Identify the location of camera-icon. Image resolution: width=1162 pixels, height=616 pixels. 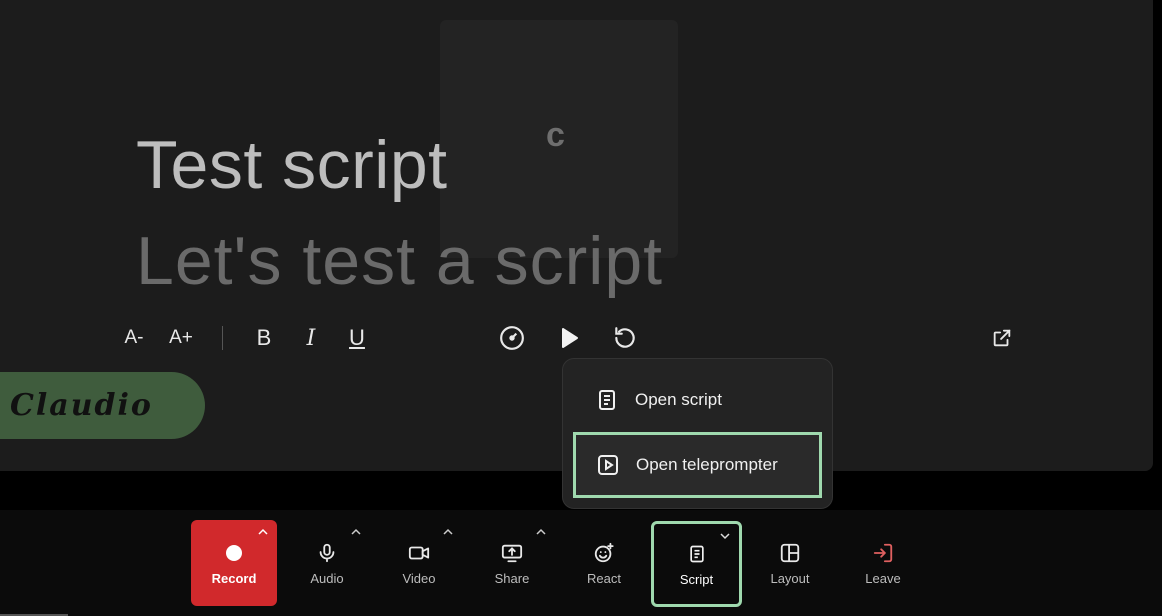
(419, 553).